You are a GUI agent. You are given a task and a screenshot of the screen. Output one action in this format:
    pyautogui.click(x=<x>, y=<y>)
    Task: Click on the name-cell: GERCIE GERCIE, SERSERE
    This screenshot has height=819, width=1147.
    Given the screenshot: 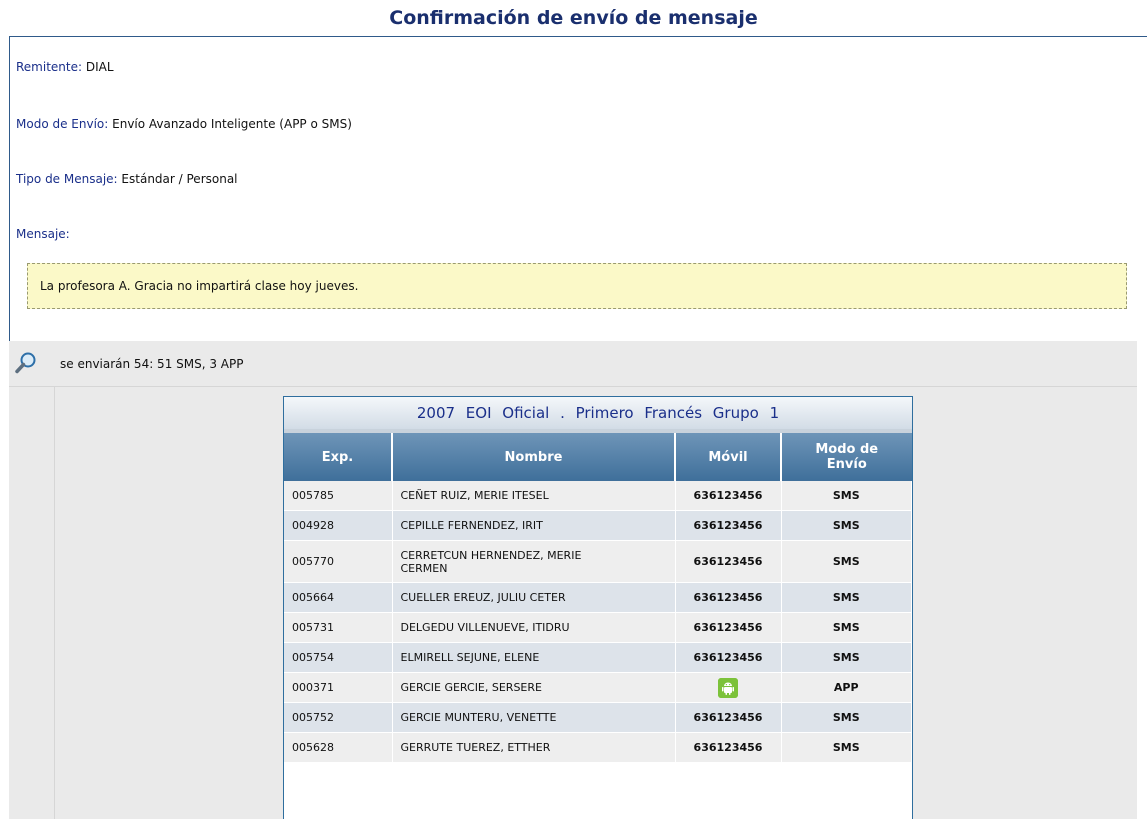 What is the action you would take?
    pyautogui.click(x=534, y=687)
    